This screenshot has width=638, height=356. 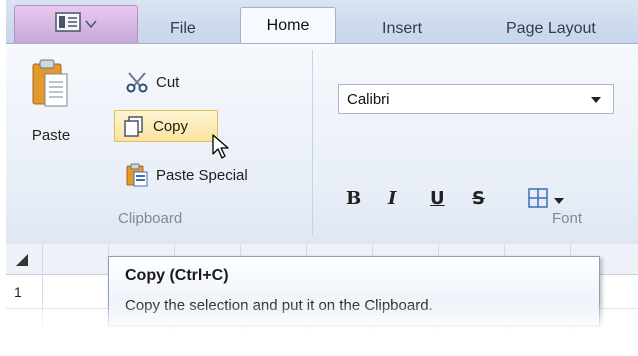 What do you see at coordinates (402, 29) in the screenshot?
I see `tab-insert: Insert` at bounding box center [402, 29].